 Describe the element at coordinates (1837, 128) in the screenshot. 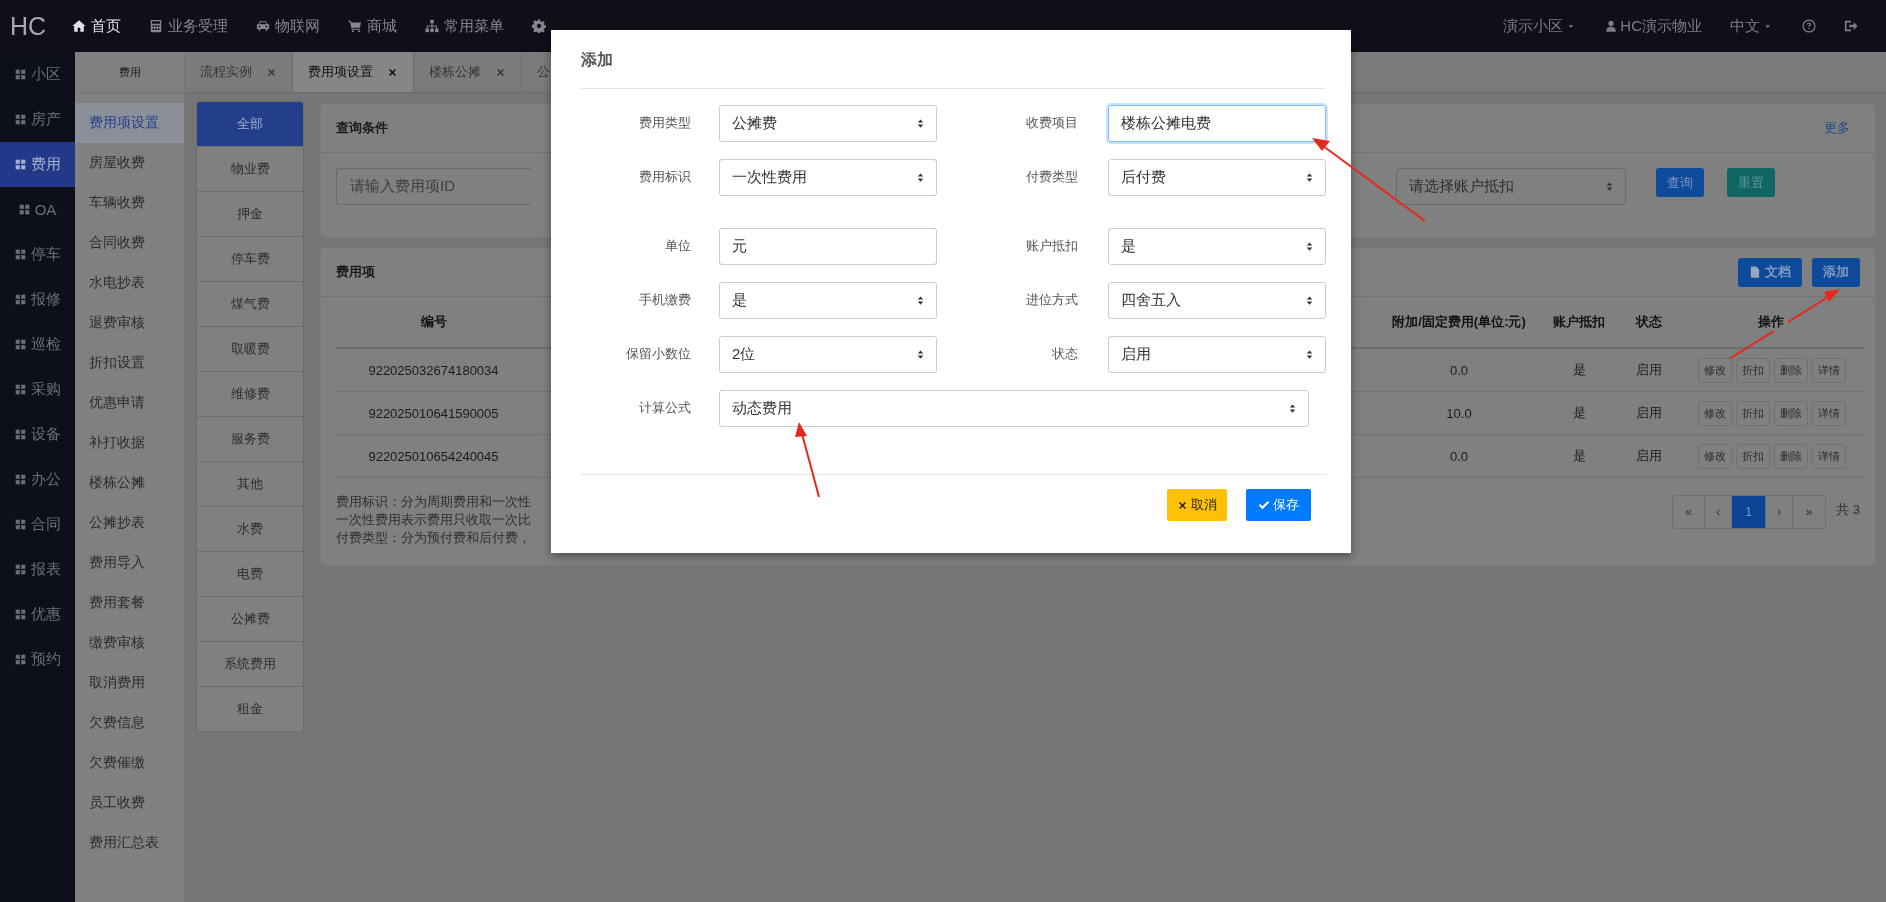

I see `more-link: 更多` at that location.